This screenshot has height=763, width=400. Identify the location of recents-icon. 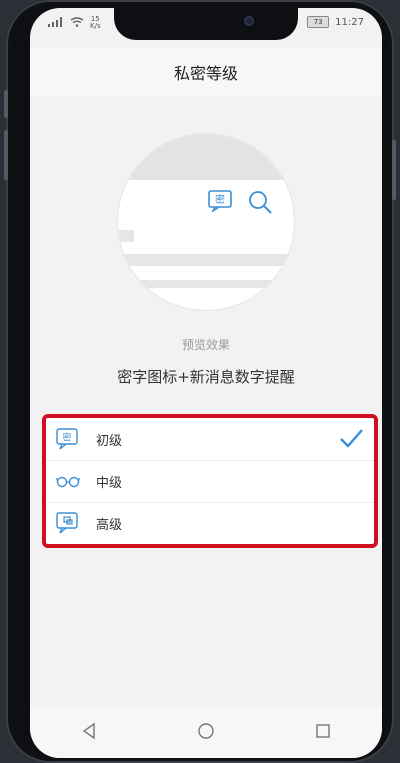
(323, 733).